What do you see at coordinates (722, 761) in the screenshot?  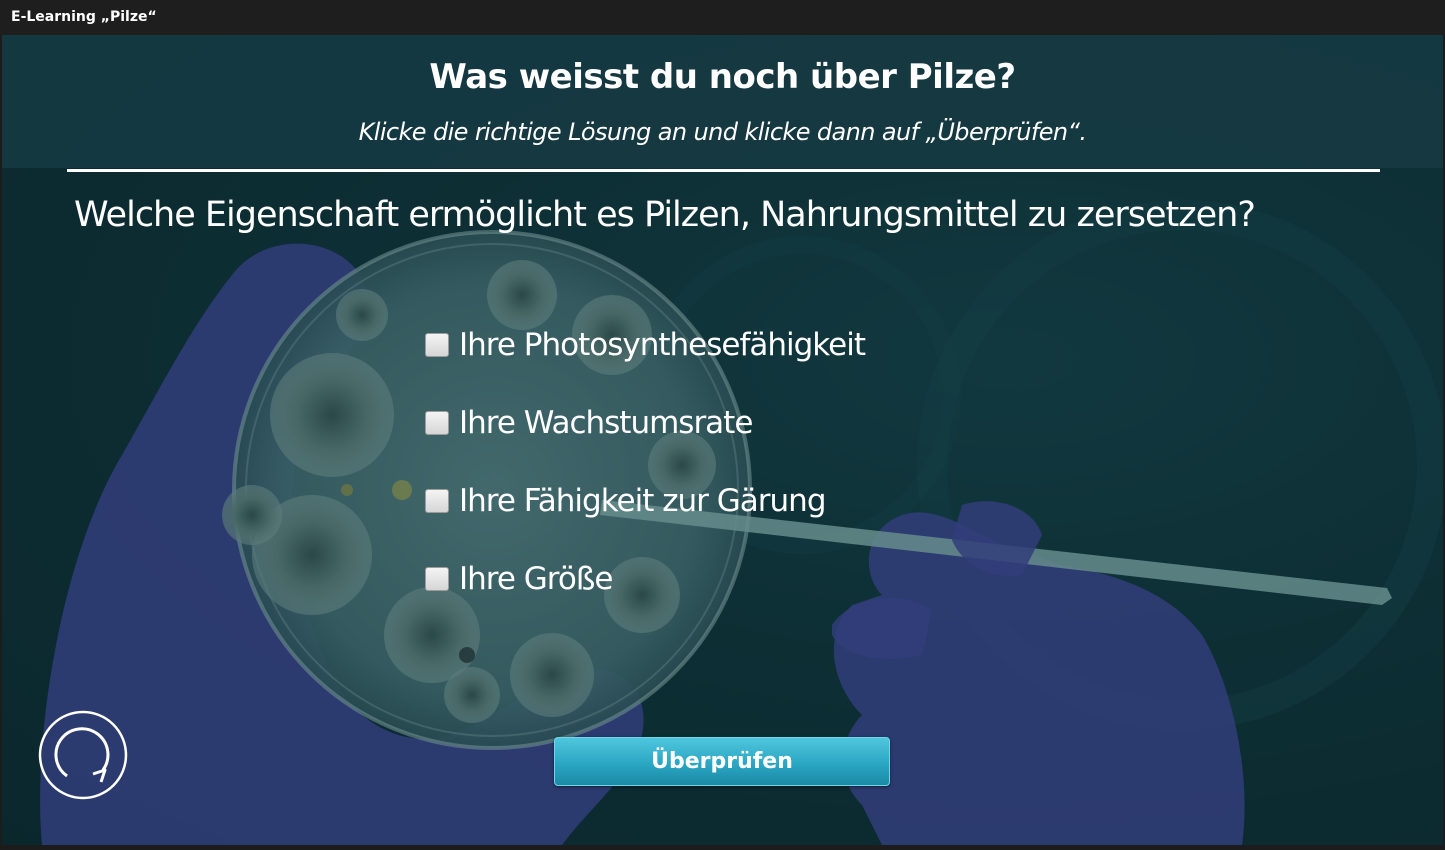 I see `check-button: Überprüfen` at bounding box center [722, 761].